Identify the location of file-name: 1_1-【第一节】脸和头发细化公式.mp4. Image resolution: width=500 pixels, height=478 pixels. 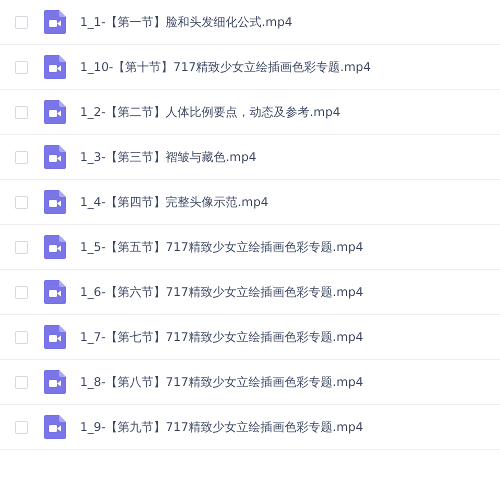
(186, 22).